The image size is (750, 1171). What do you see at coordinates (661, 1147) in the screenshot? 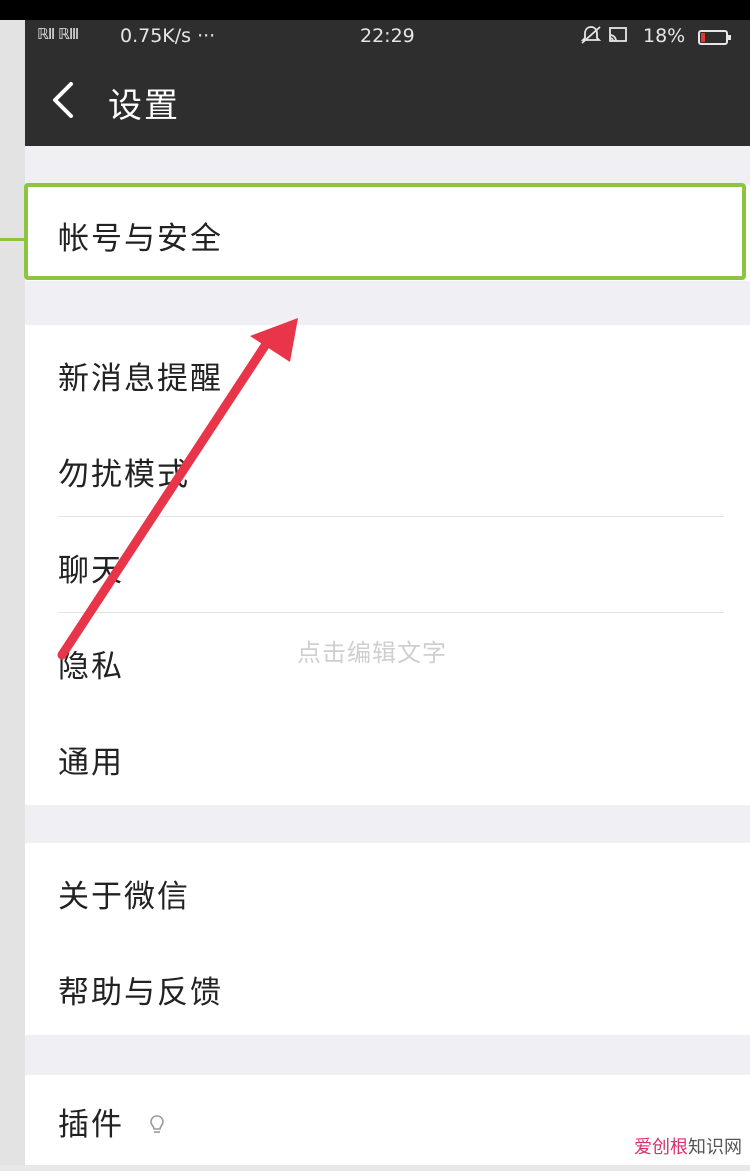
I see `watermark-brand: 爱创根` at bounding box center [661, 1147].